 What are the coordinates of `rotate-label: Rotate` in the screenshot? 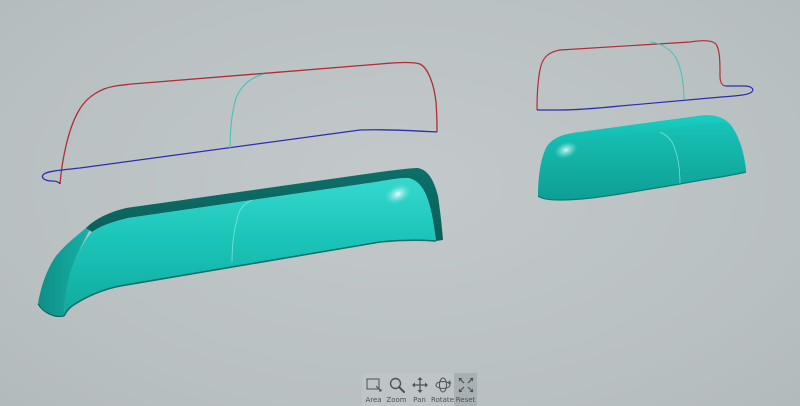 It's located at (442, 400).